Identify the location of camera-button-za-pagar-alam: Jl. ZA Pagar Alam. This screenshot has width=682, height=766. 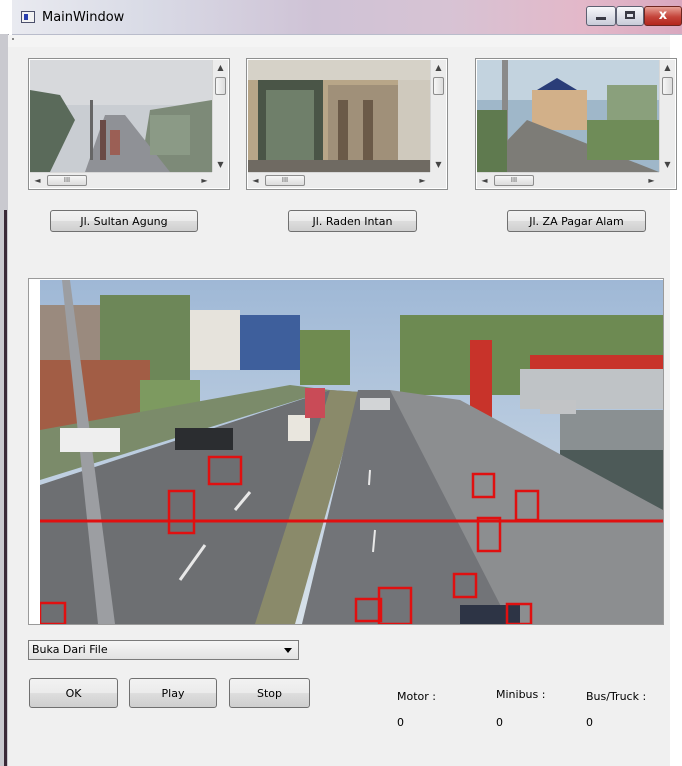
(576, 221).